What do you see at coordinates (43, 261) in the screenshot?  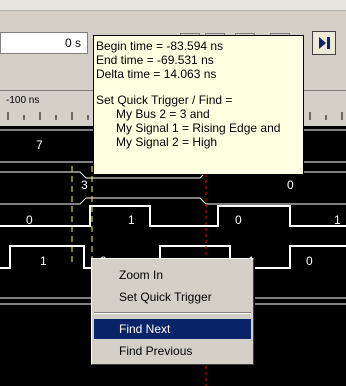 I see `sig2-value-0: 1` at bounding box center [43, 261].